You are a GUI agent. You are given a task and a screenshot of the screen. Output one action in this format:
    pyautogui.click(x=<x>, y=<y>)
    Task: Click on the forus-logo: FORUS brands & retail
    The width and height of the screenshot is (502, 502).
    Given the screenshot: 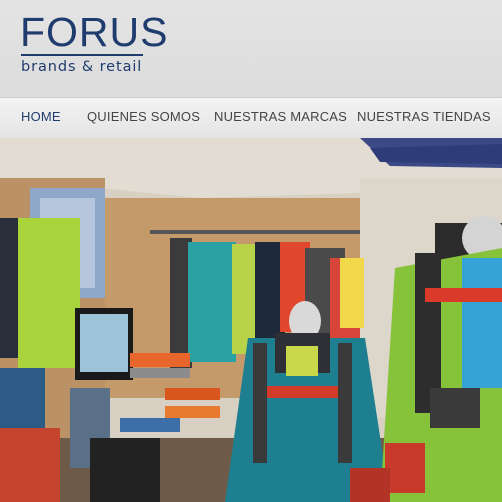 What is the action you would take?
    pyautogui.click(x=94, y=42)
    